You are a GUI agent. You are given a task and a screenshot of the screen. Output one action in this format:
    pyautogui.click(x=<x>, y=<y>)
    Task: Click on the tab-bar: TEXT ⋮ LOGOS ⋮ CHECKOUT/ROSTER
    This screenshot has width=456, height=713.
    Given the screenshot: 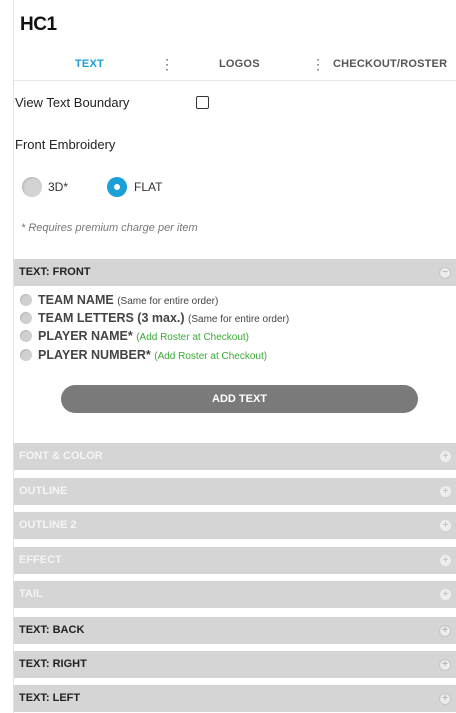 What is the action you would take?
    pyautogui.click(x=235, y=64)
    